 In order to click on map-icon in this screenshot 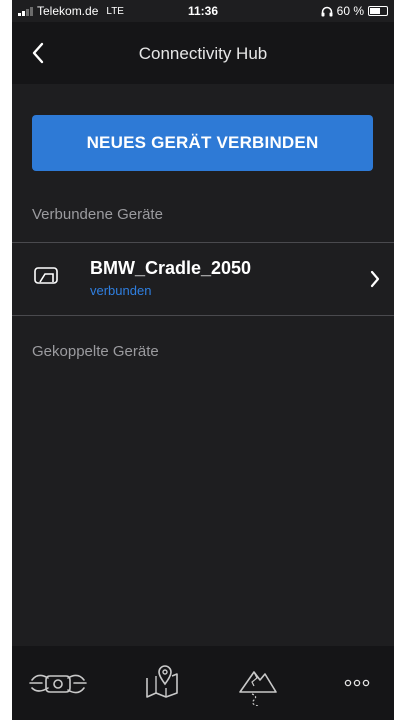, I will do `click(162, 681)`.